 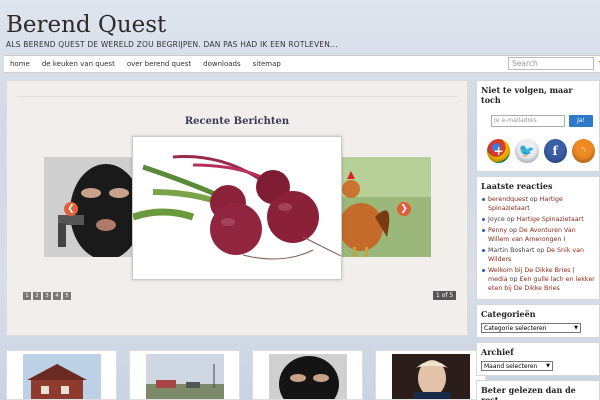 I want to click on rss-feed-icon: ◝, so click(x=583, y=151).